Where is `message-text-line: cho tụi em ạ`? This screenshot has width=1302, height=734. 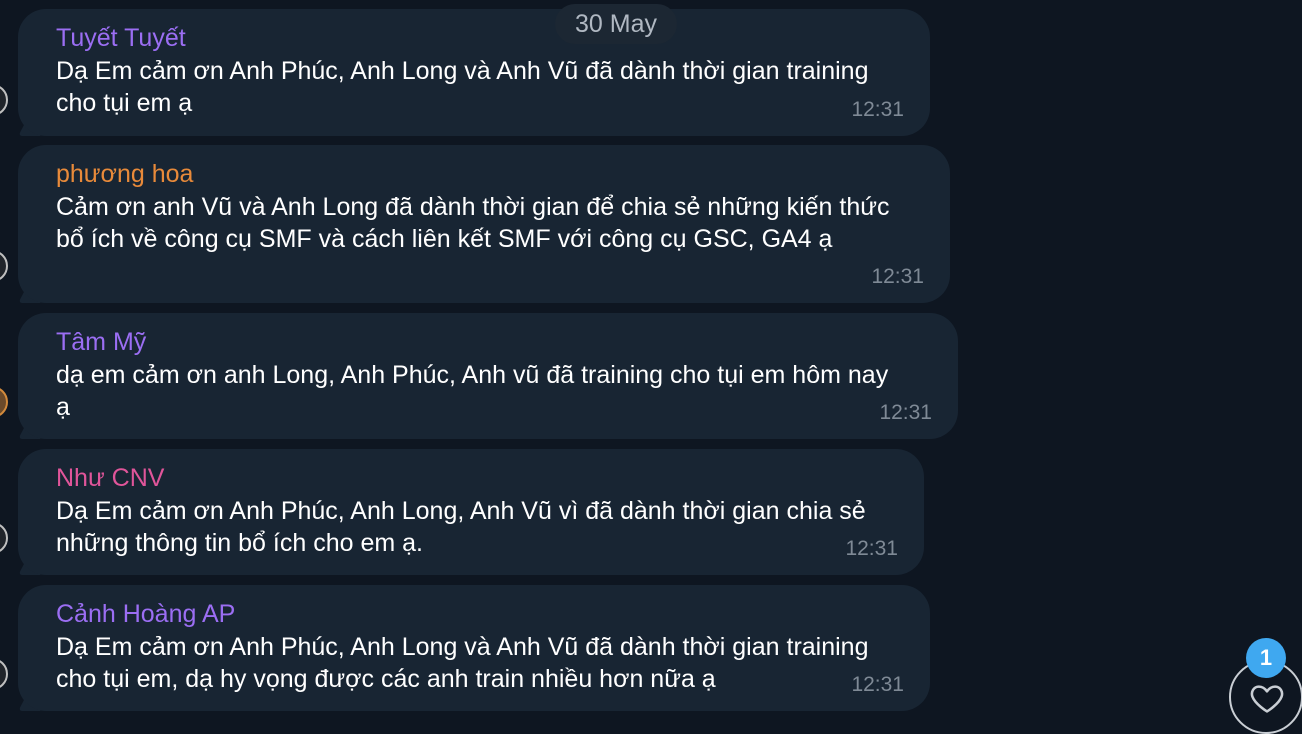 message-text-line: cho tụi em ạ is located at coordinates (124, 103).